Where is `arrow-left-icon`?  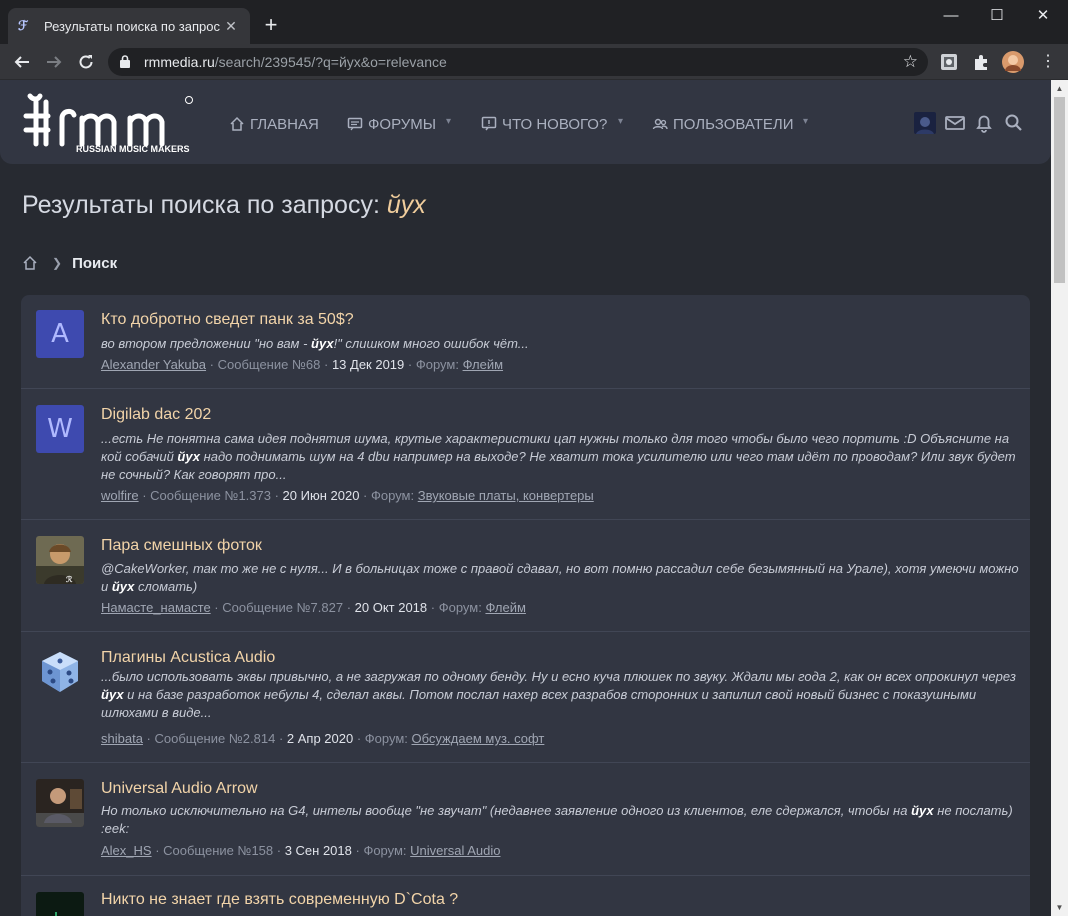 arrow-left-icon is located at coordinates (21, 62).